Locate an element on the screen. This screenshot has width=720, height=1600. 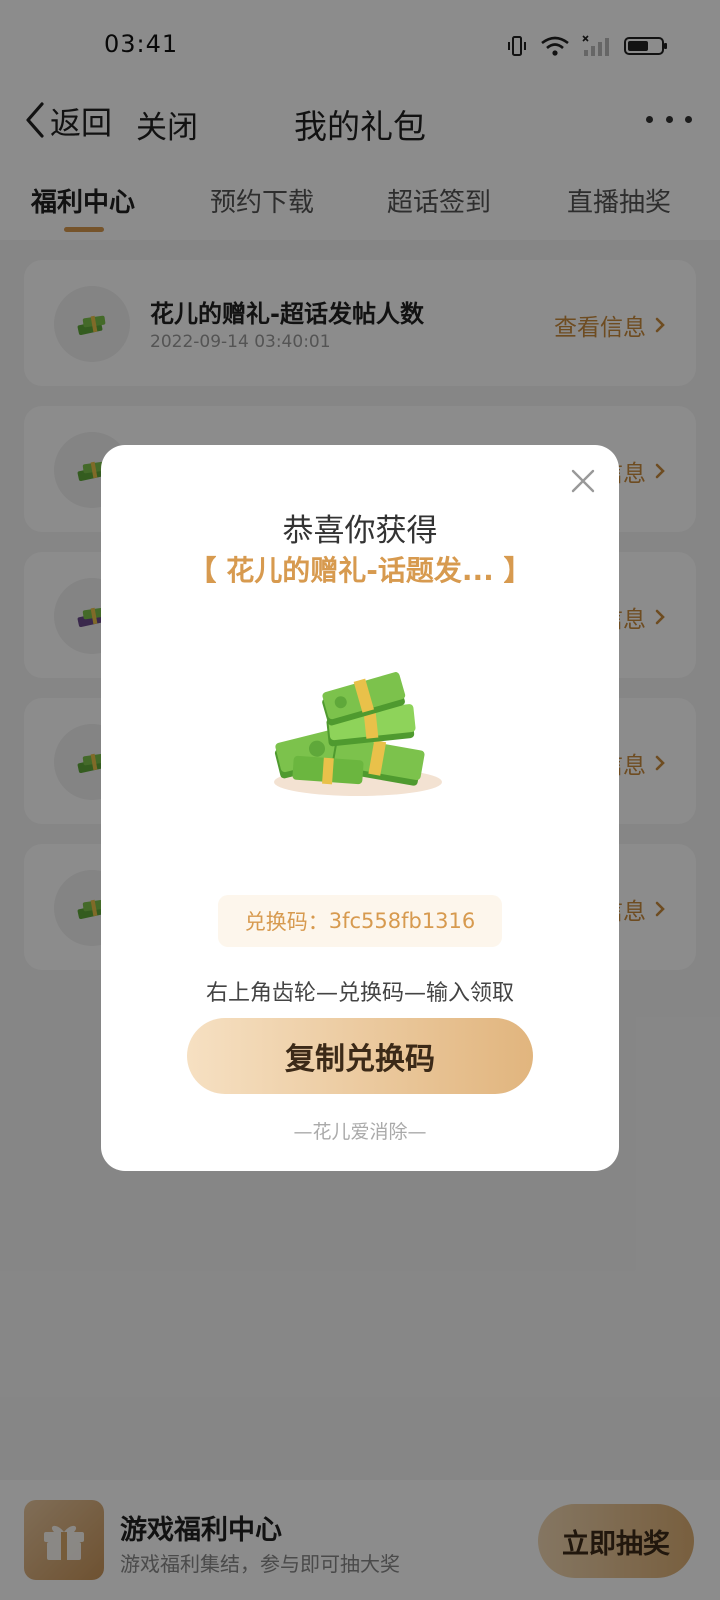
dialog-heading: 恭喜你获得 is located at coordinates (360, 531).